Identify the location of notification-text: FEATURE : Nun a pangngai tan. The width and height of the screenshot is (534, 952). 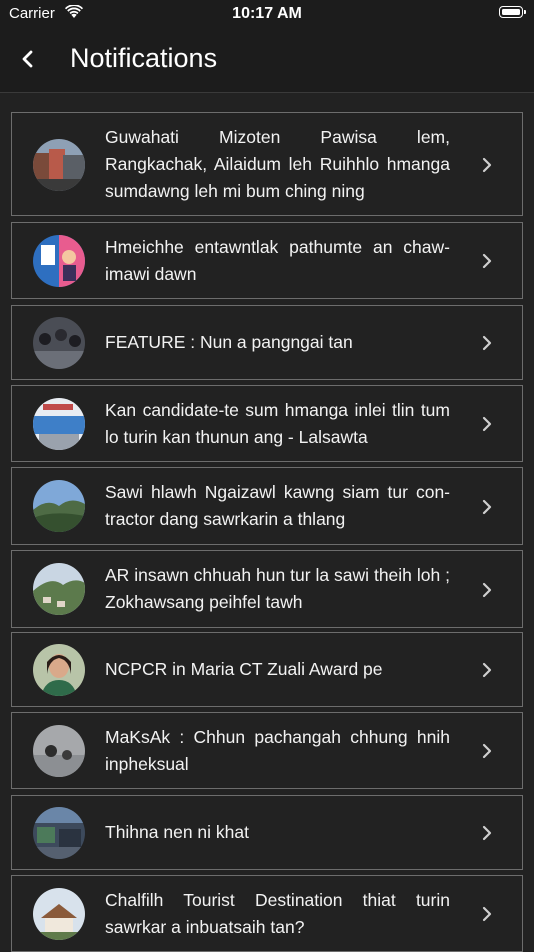
(229, 342).